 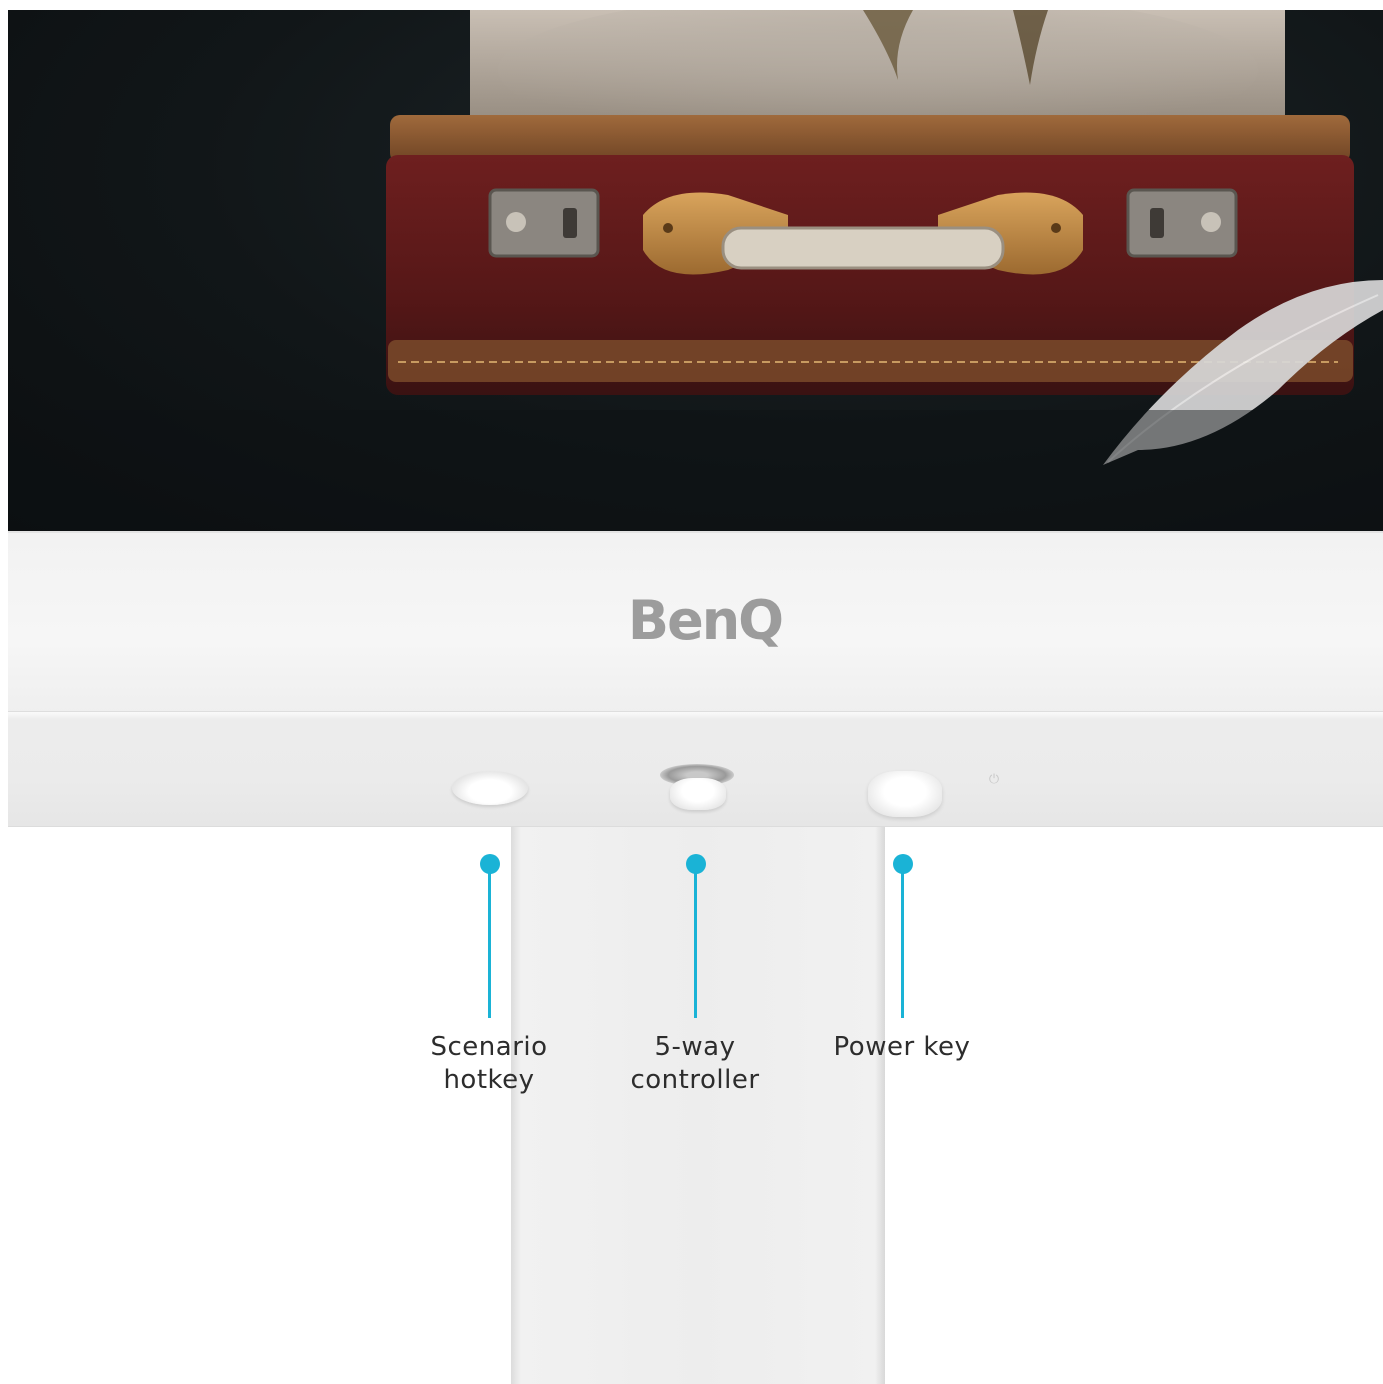 I want to click on callout-label-controller-line1: 5-way, so click(x=695, y=1047).